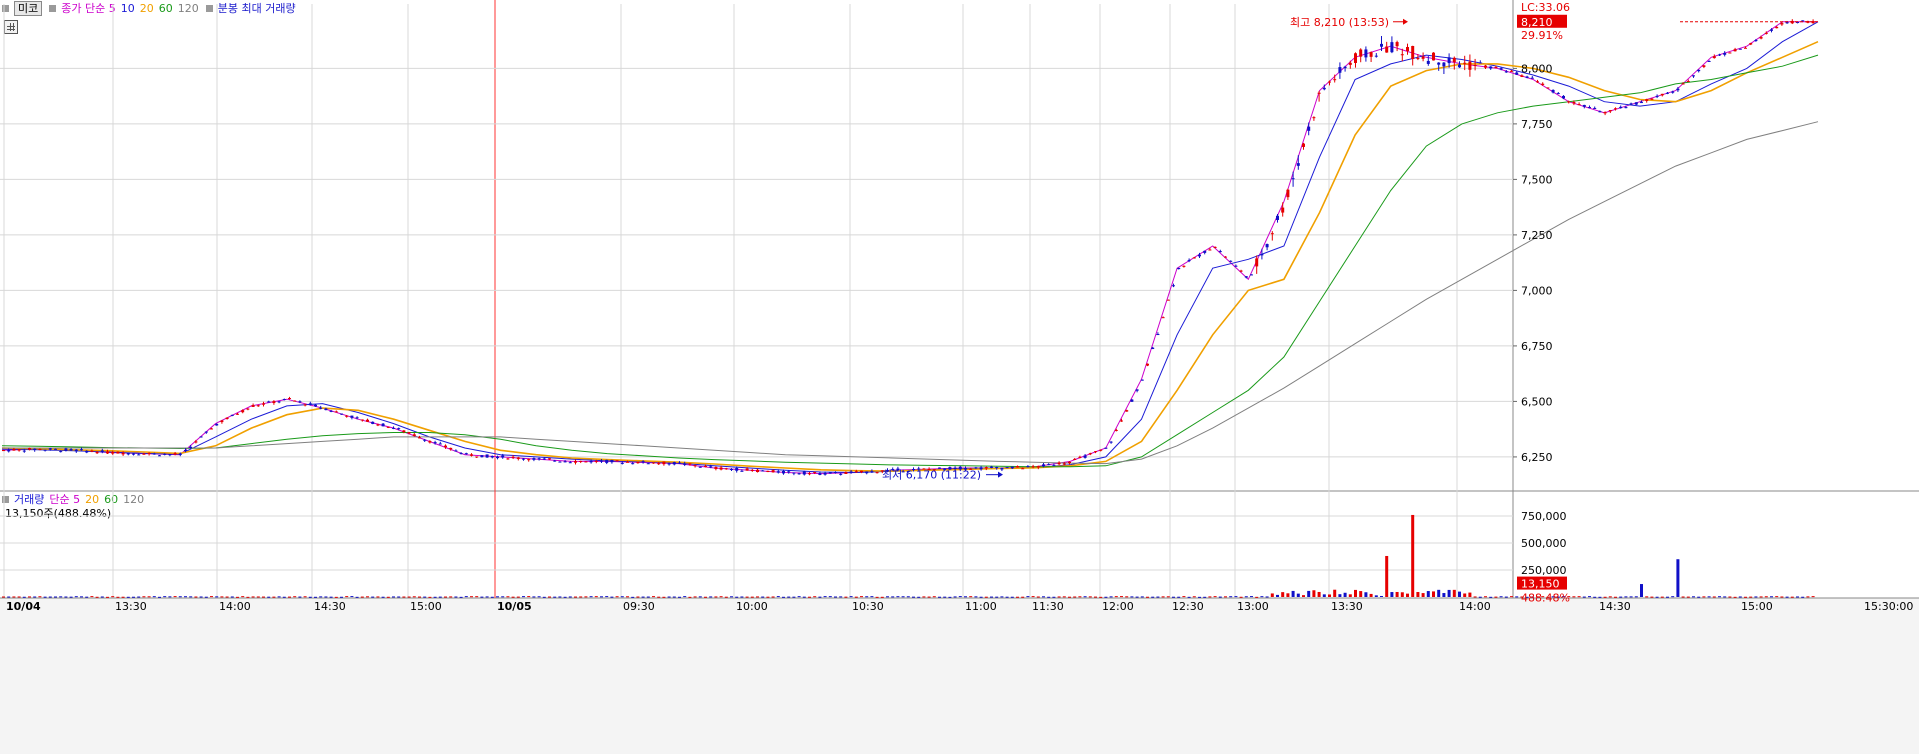  Describe the element at coordinates (1545, 598) in the screenshot. I see `last-volume-pct: 488.48%` at that location.